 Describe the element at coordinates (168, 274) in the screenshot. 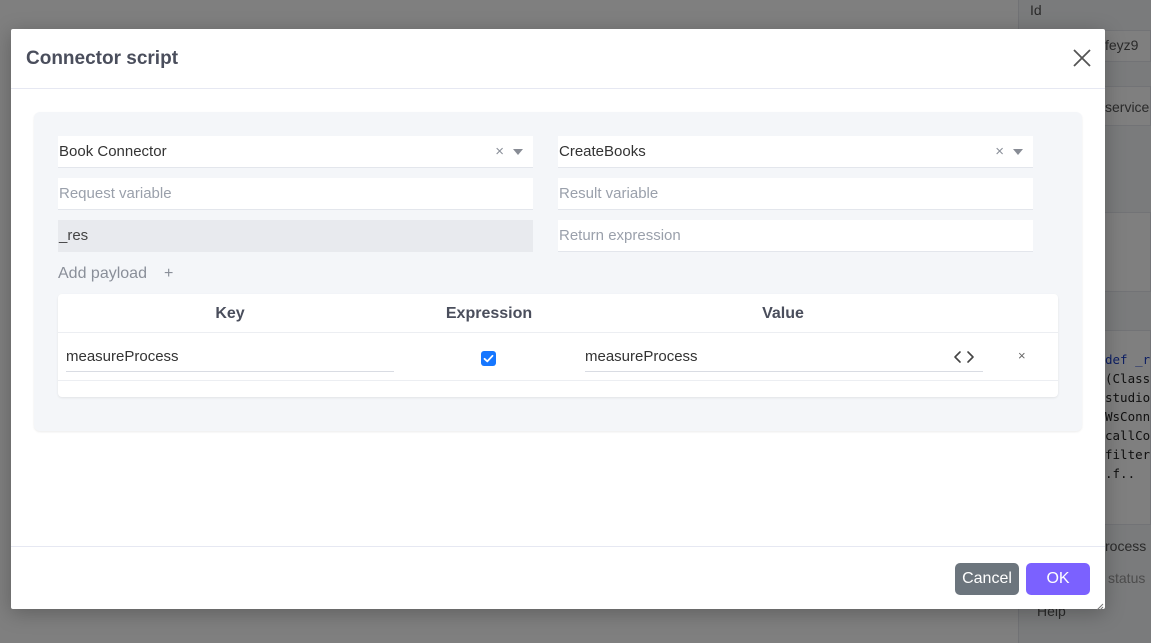

I see `add-payload-button: +` at that location.